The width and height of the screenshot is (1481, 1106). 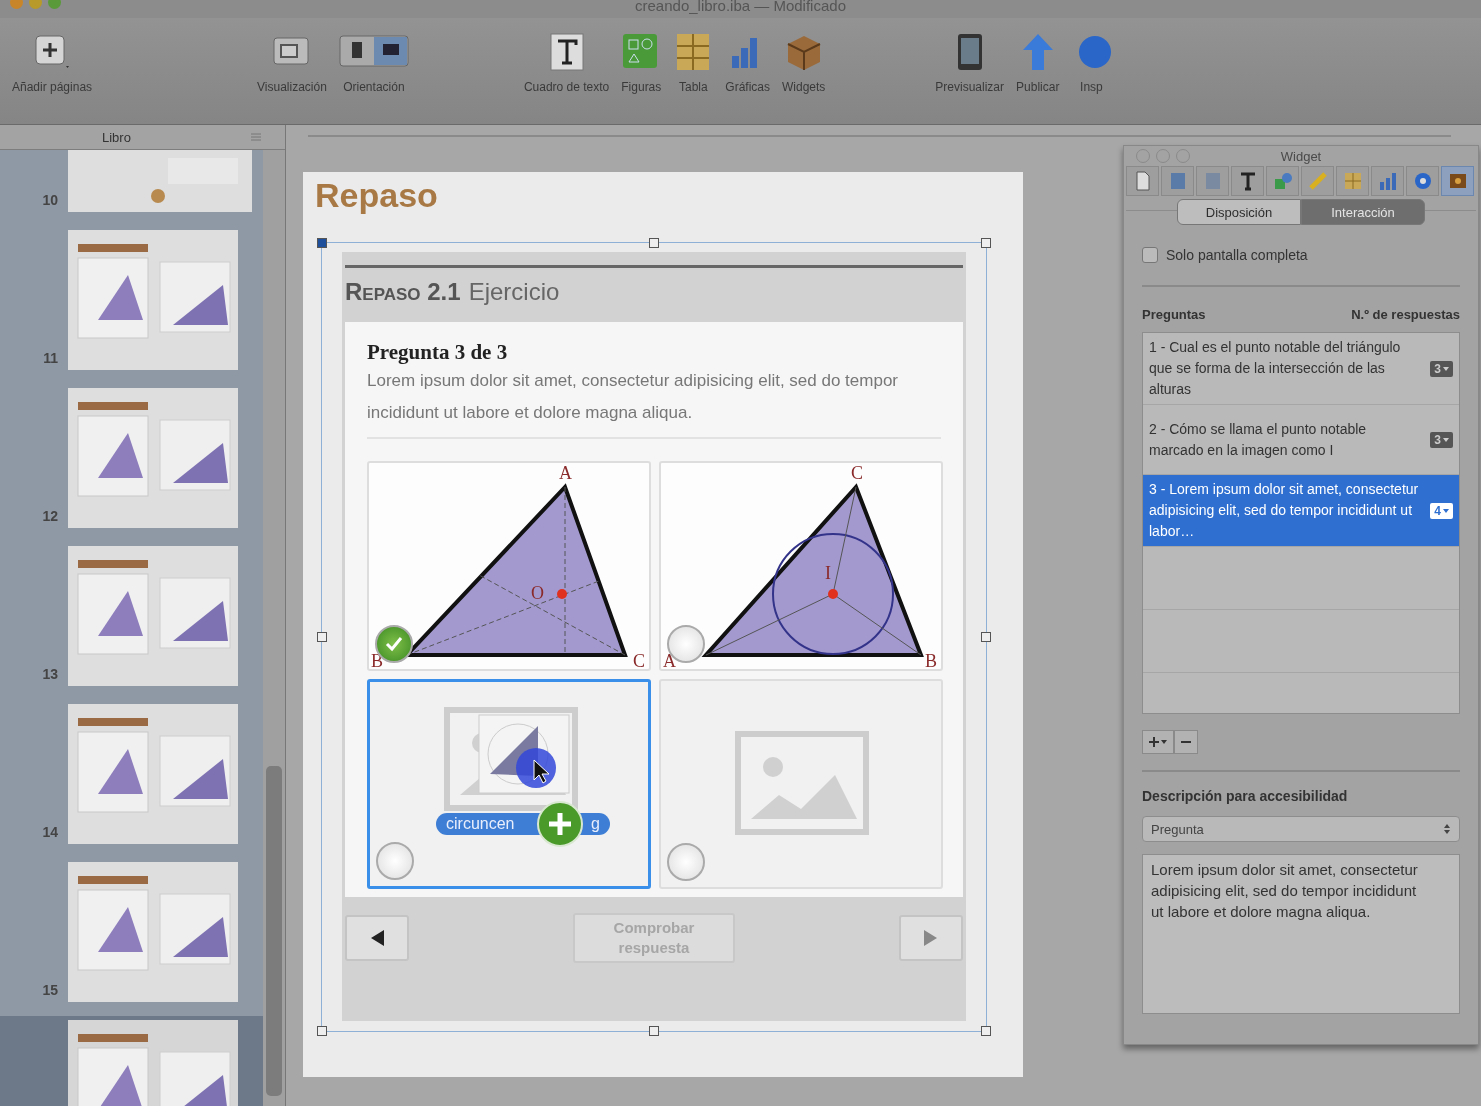 I want to click on toolbar-button: Visualización, so click(x=292, y=63).